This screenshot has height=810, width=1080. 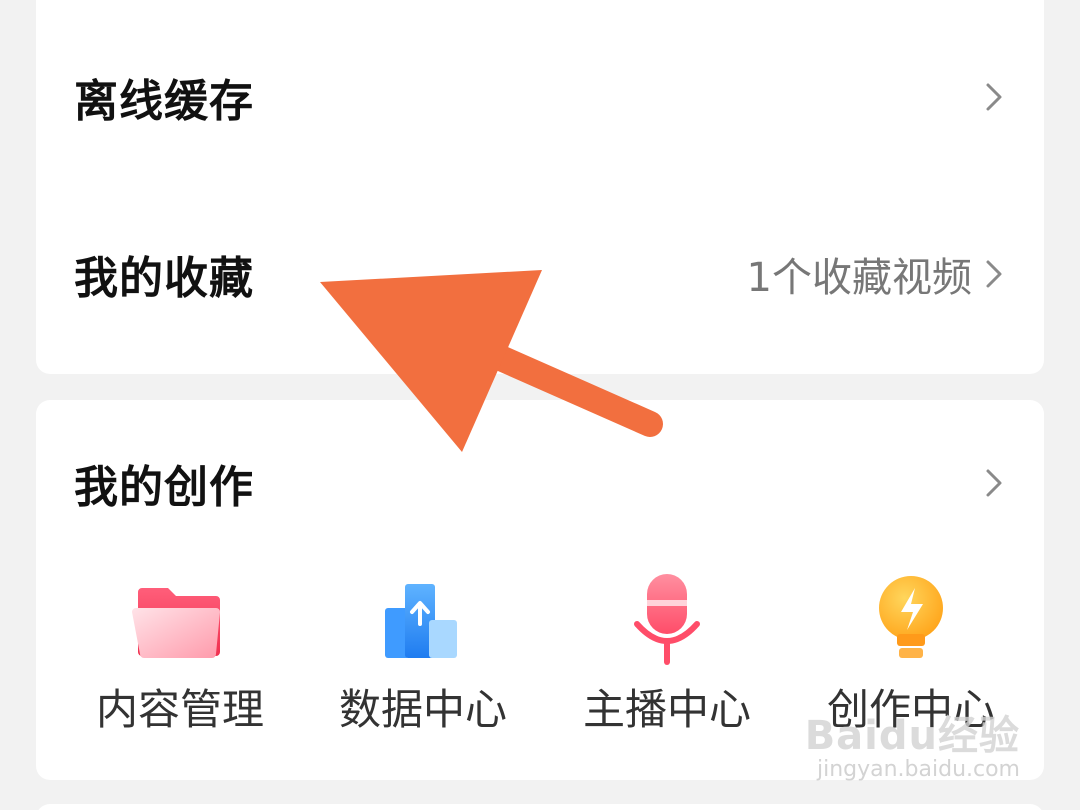 What do you see at coordinates (164, 487) in the screenshot?
I see `my-creation-title: 我的创作` at bounding box center [164, 487].